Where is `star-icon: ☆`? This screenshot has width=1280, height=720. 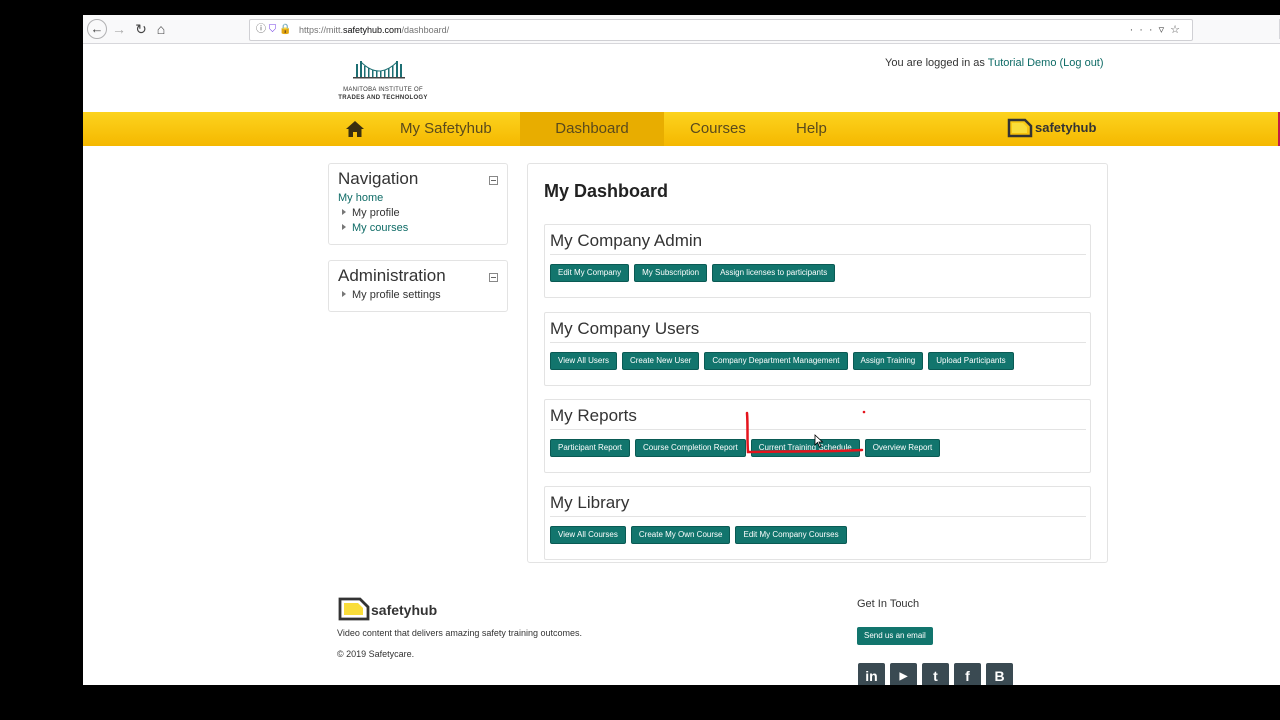
star-icon: ☆ is located at coordinates (1178, 30).